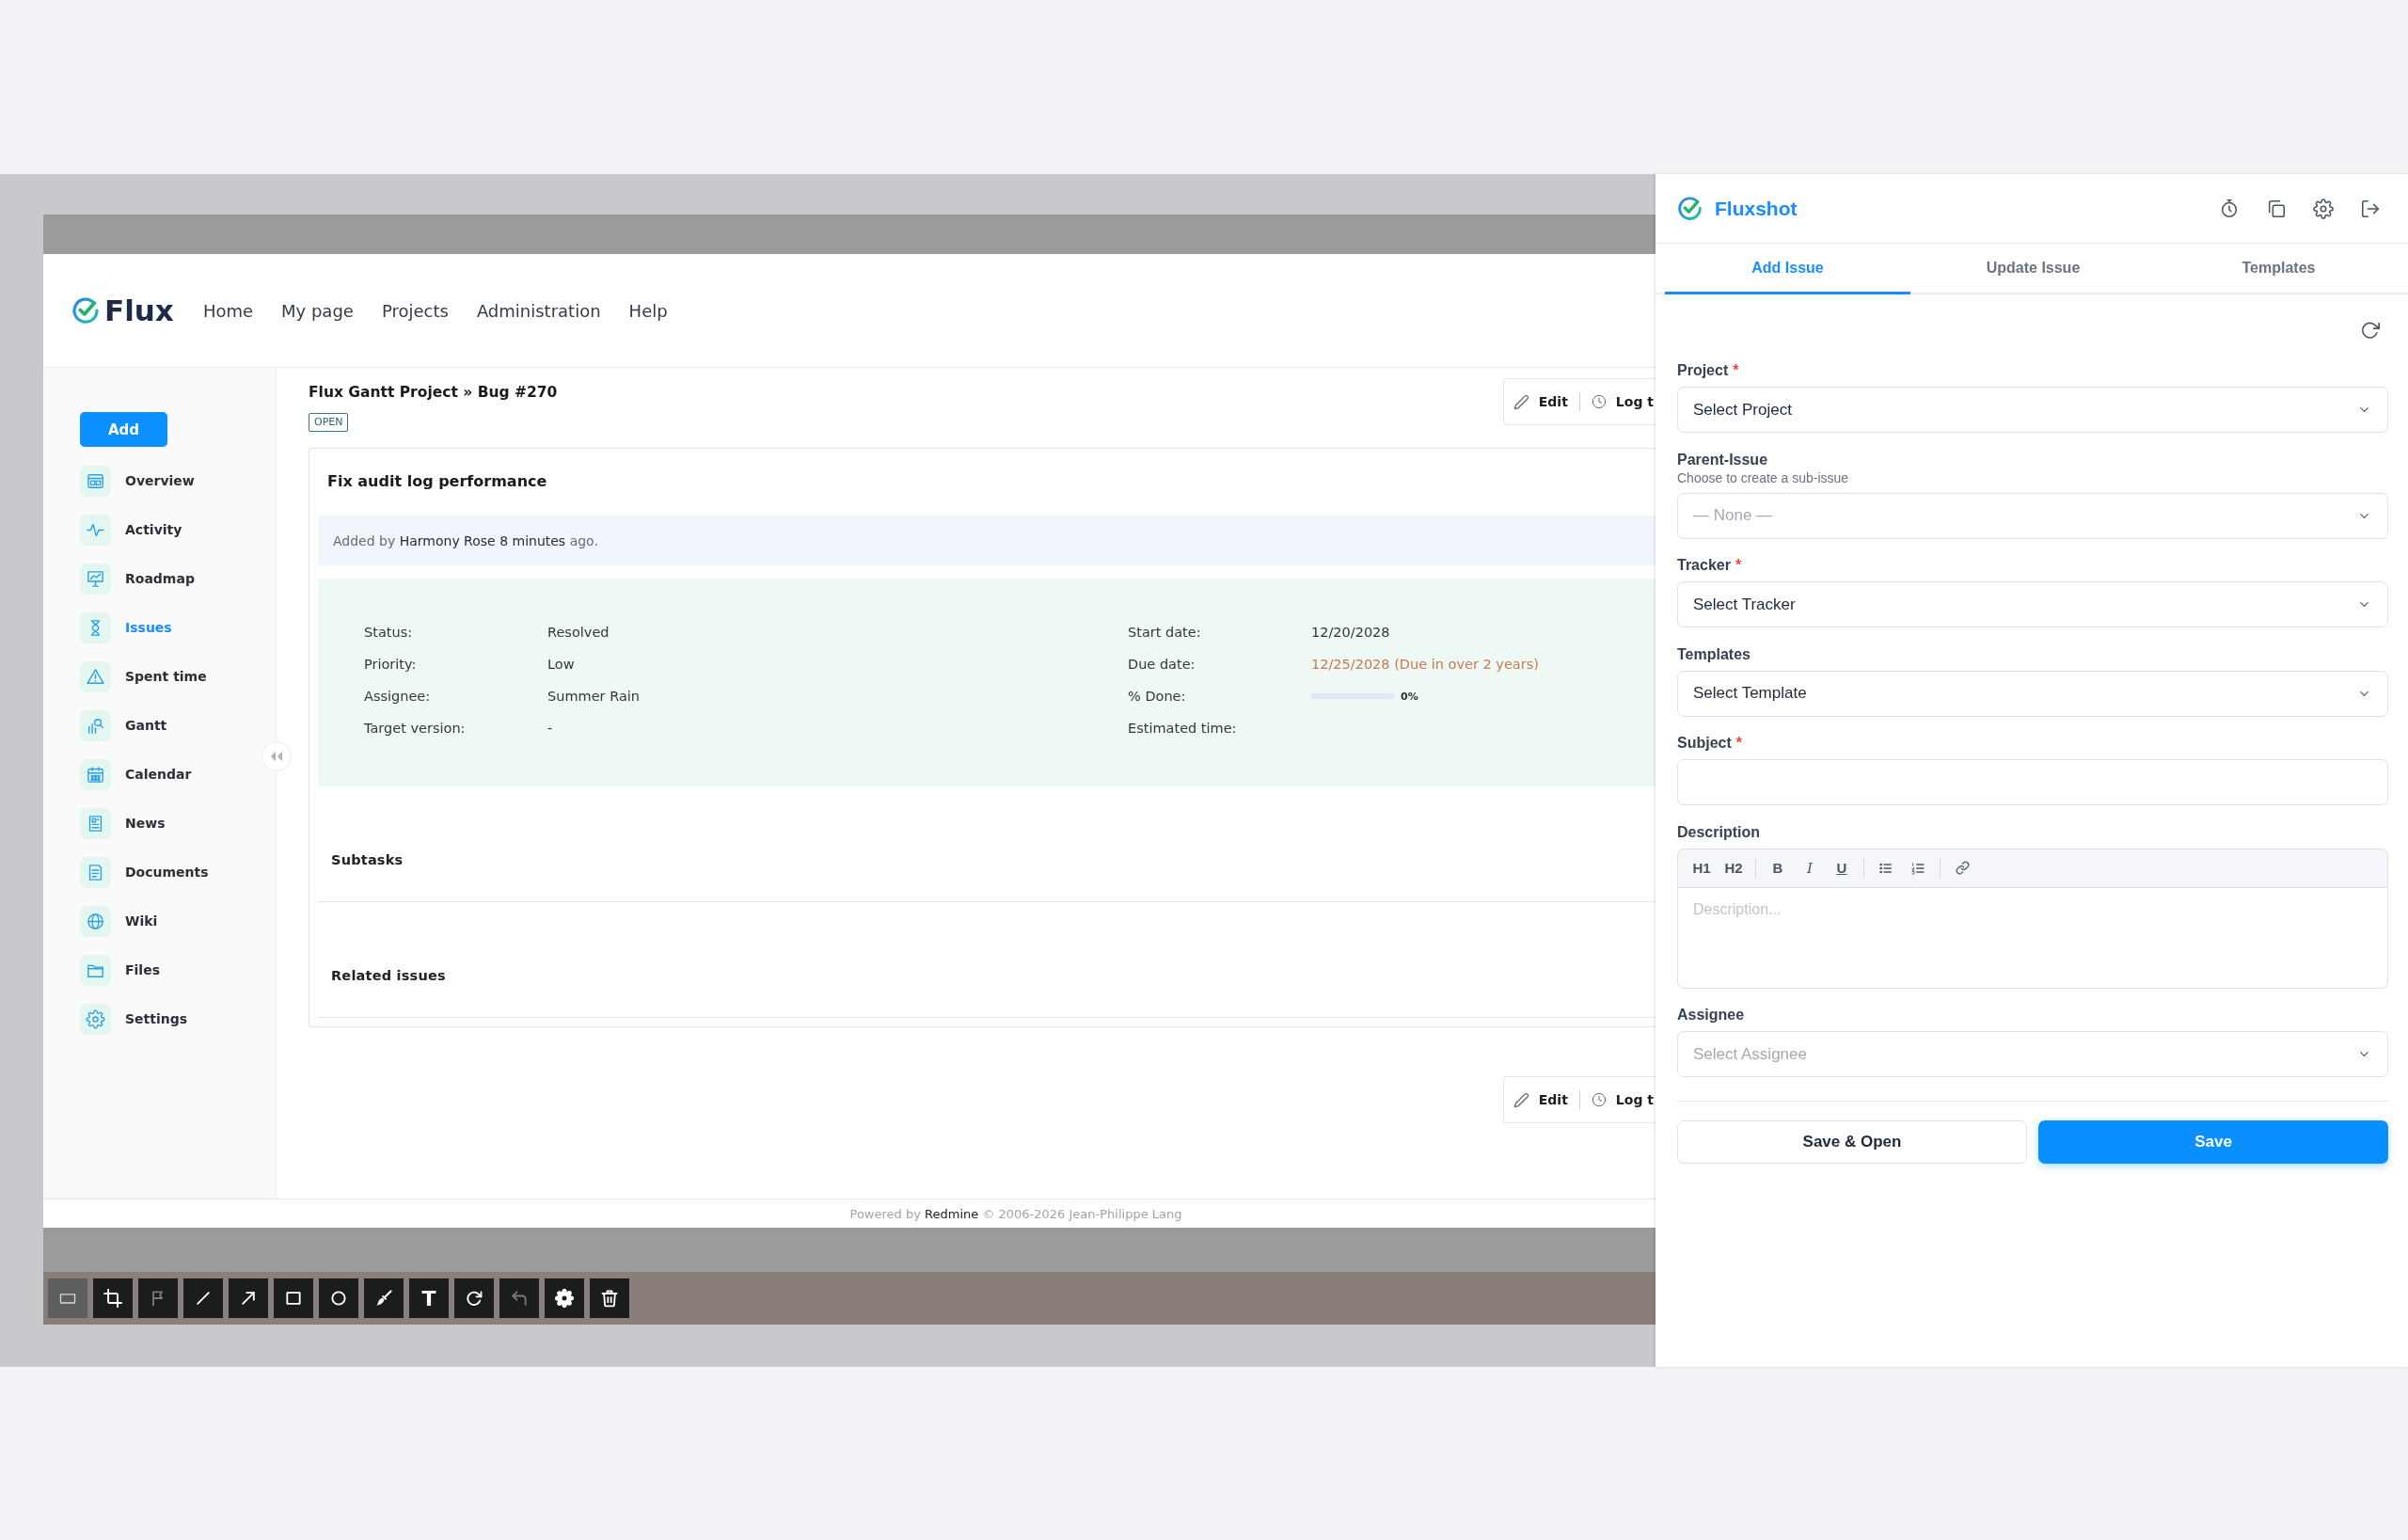 This screenshot has height=1540, width=2408. What do you see at coordinates (2033, 604) in the screenshot?
I see `select-field: Select Tracker` at bounding box center [2033, 604].